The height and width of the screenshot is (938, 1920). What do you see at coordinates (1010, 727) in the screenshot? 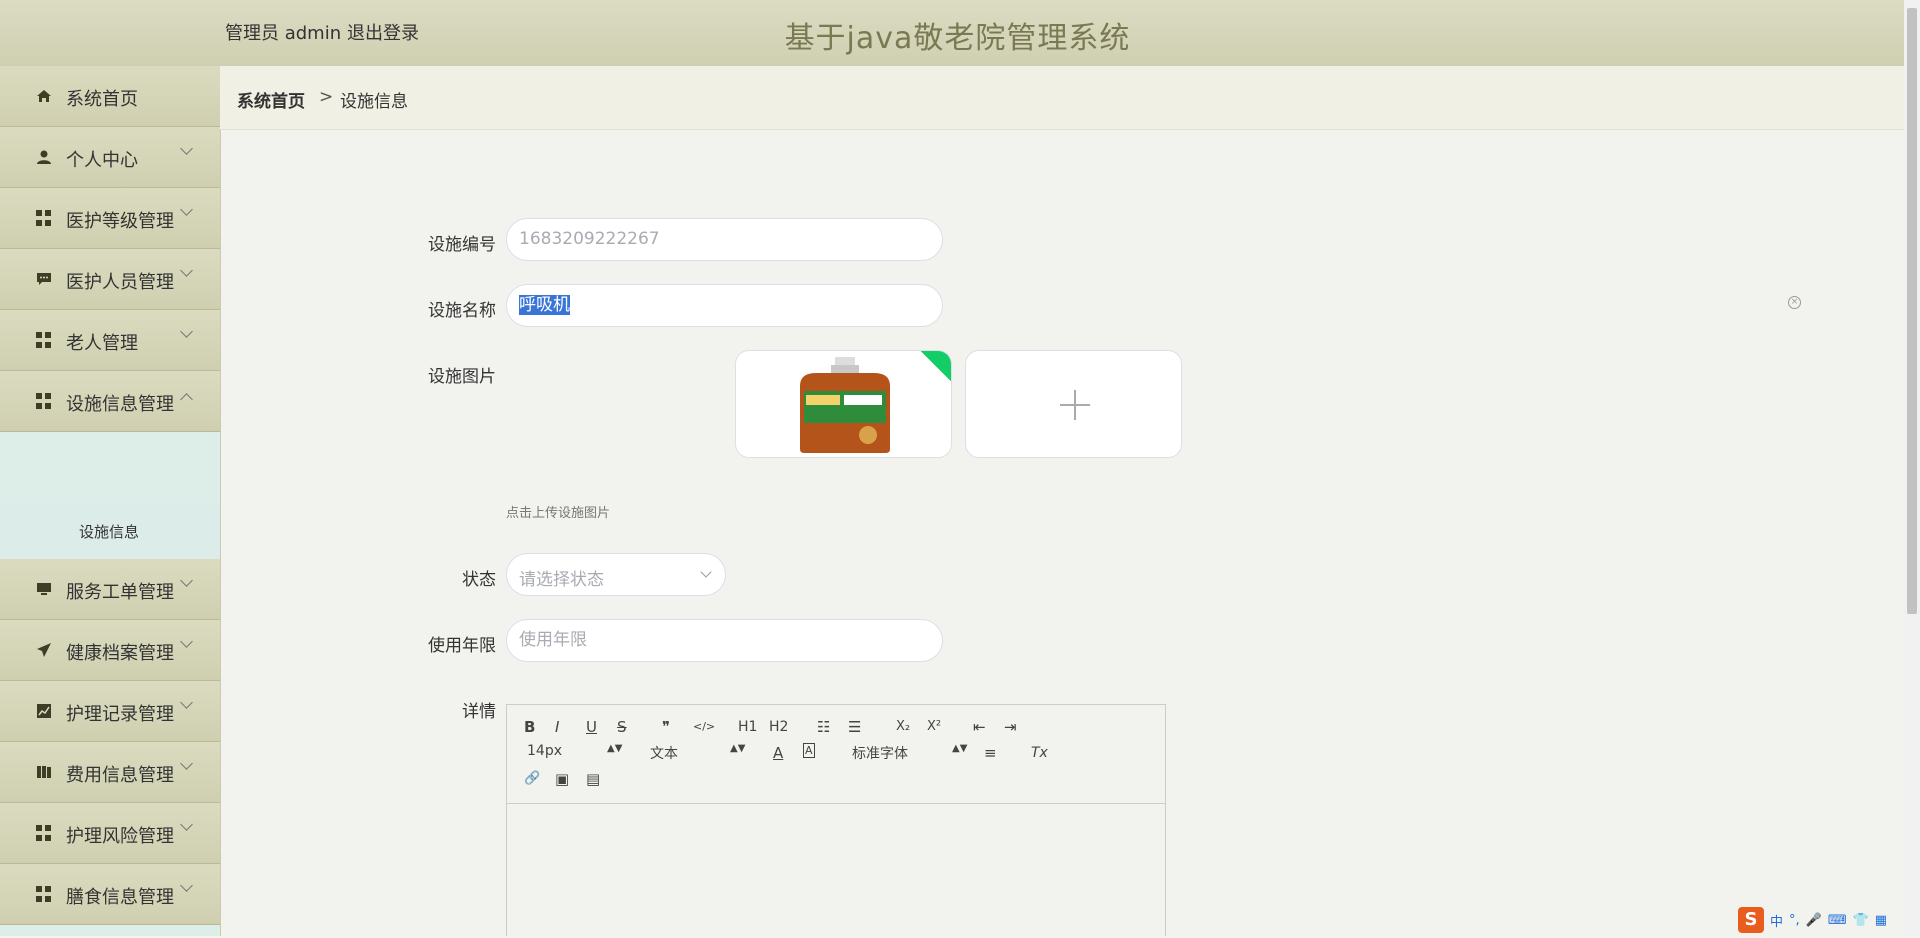
I see `indent-button: ⇥` at bounding box center [1010, 727].